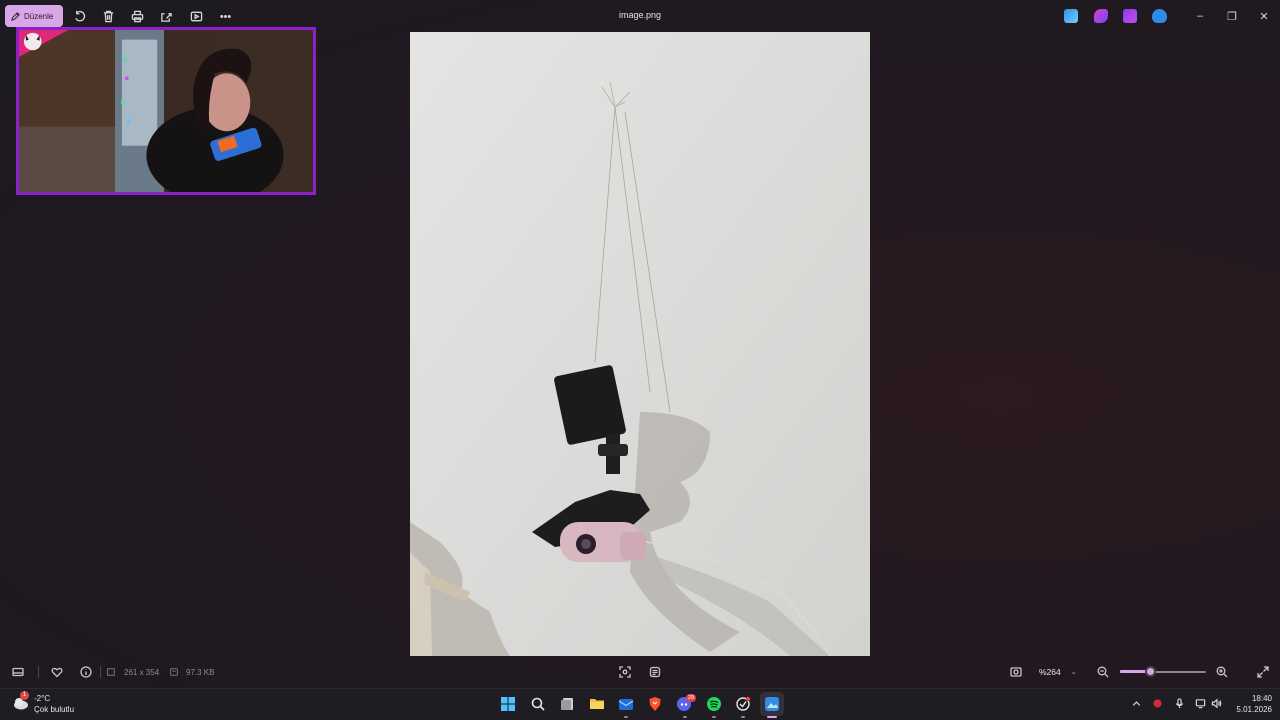 The image size is (1280, 720). Describe the element at coordinates (625, 672) in the screenshot. I see `visual-search-icon` at that location.